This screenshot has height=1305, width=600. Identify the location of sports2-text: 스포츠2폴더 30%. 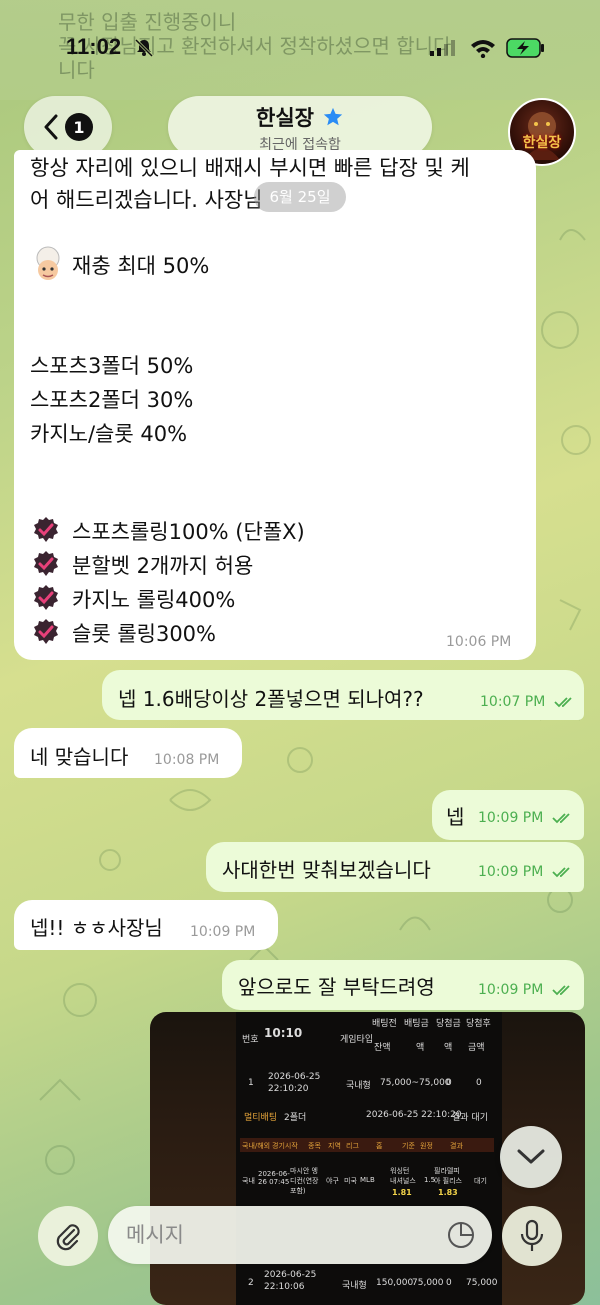
(112, 400).